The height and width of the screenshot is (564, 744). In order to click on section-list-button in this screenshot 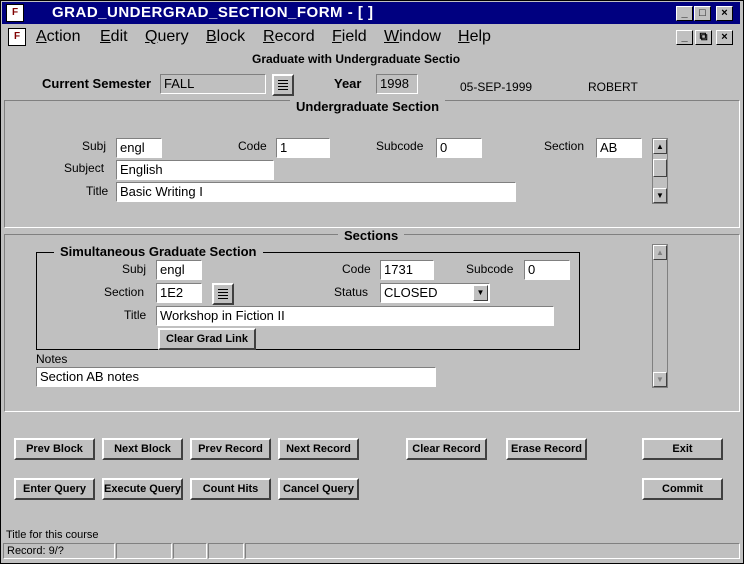, I will do `click(223, 294)`.